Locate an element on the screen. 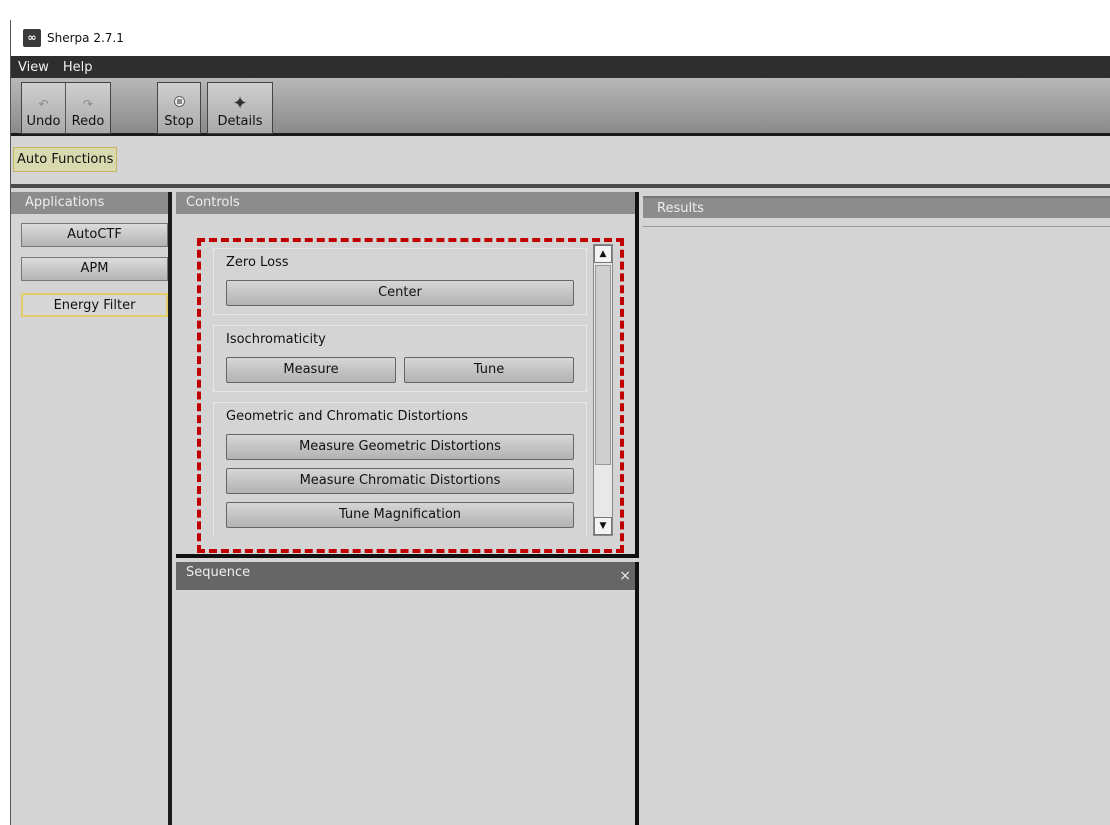 Image resolution: width=1110 pixels, height=825 pixels. auto-functions-tab: Auto Functions is located at coordinates (65, 159).